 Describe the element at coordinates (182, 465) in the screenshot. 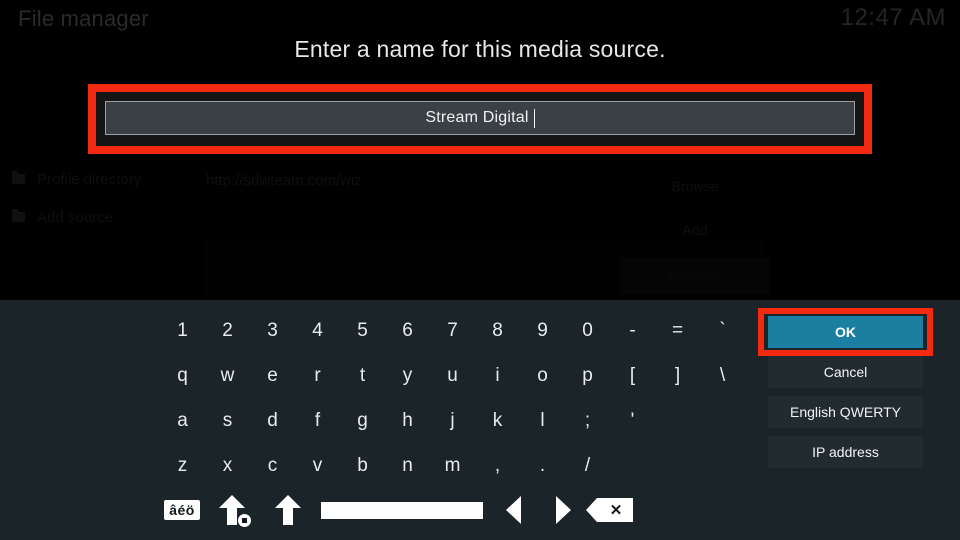

I see `key-z: z` at that location.